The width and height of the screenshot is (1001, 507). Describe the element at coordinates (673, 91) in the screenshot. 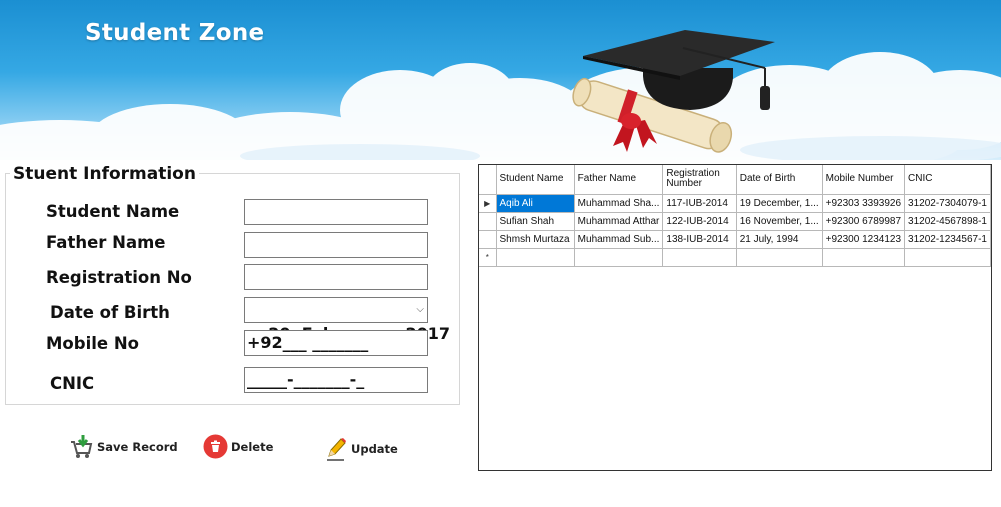

I see `graduation-cap-icon` at that location.